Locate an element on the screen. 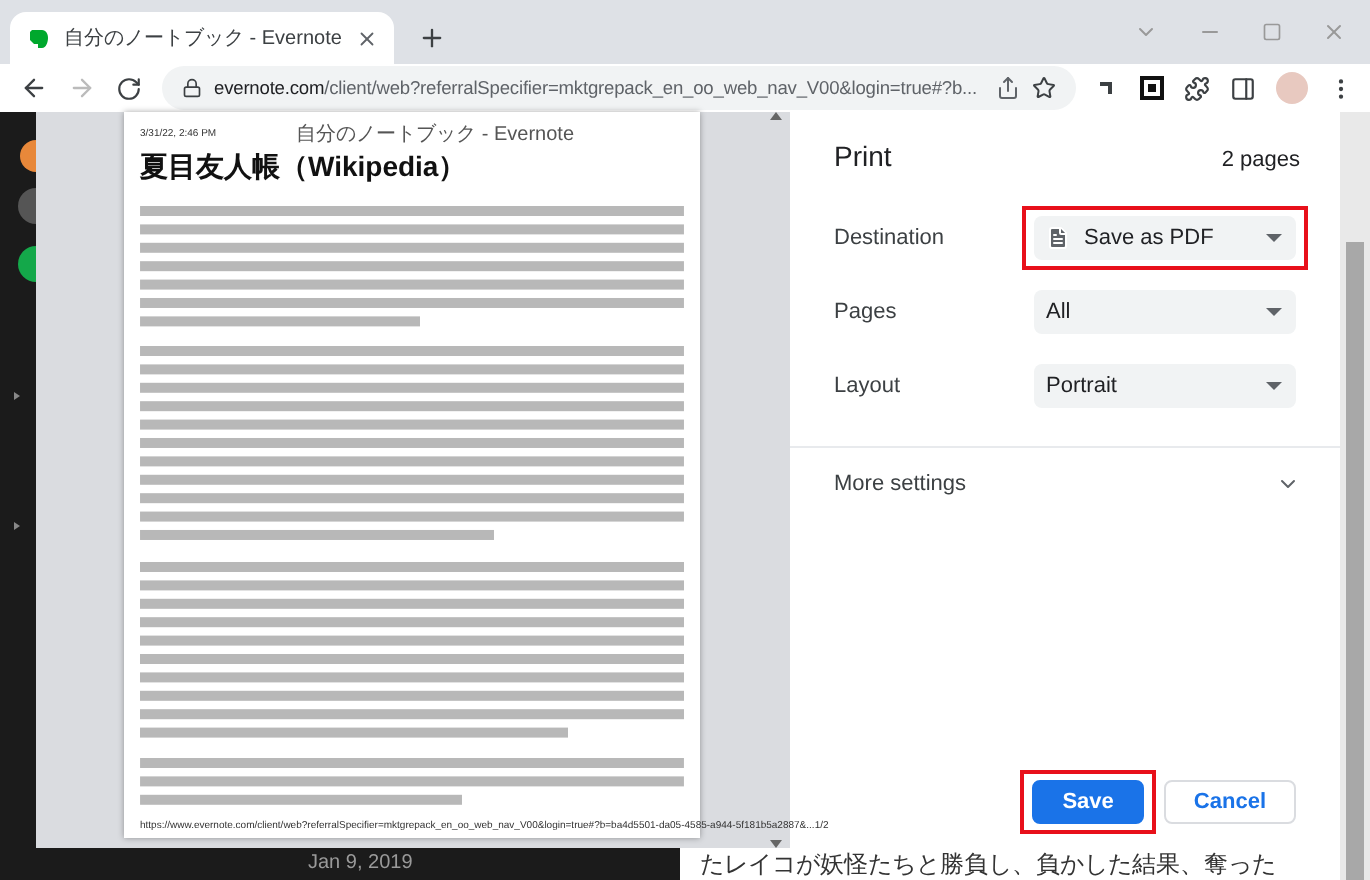 The image size is (1370, 880). cancel-button: Cancel is located at coordinates (1229, 802).